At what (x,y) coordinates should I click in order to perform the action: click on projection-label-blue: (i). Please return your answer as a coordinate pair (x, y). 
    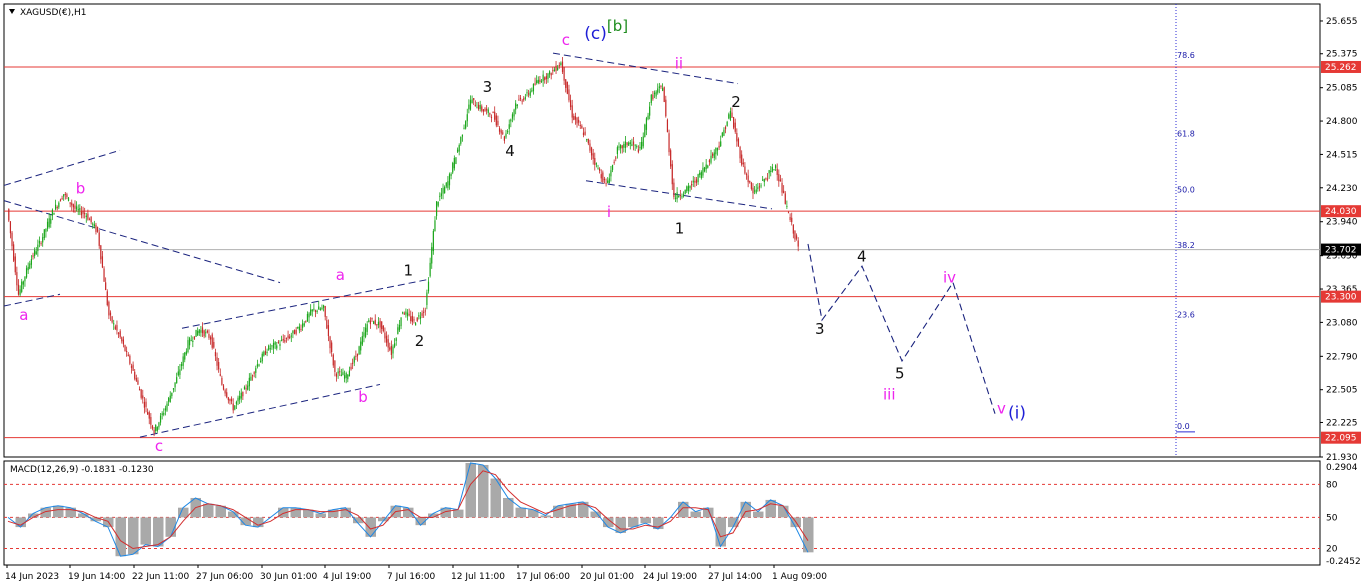
    Looking at the image, I should click on (1017, 413).